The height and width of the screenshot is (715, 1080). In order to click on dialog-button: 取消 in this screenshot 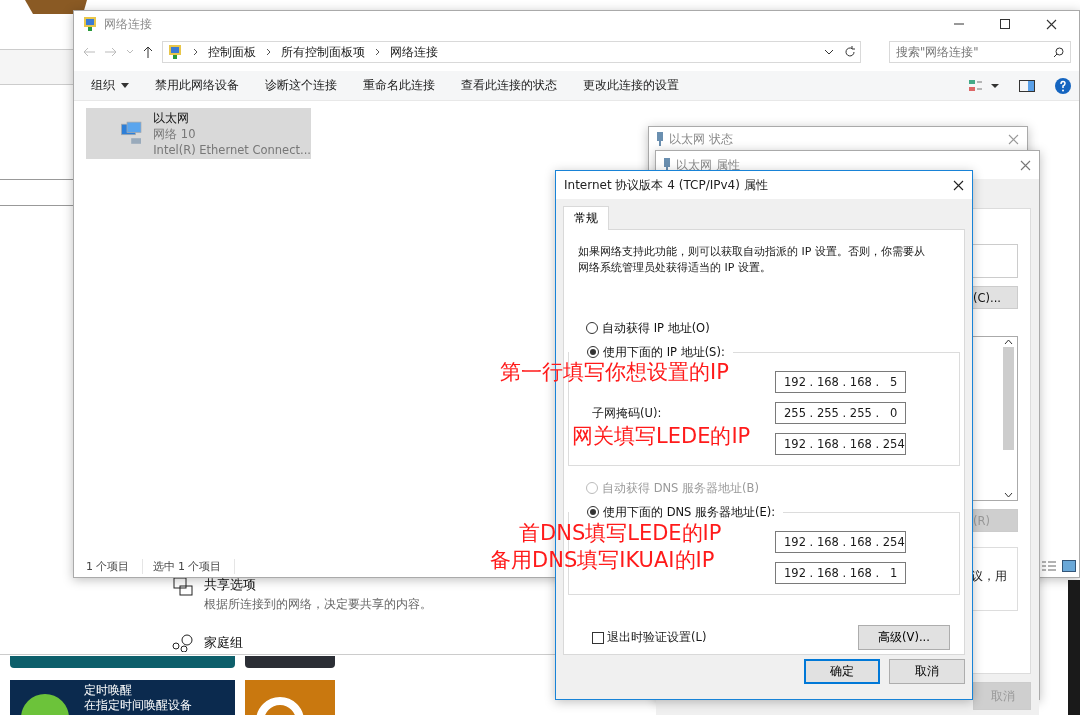, I will do `click(927, 671)`.